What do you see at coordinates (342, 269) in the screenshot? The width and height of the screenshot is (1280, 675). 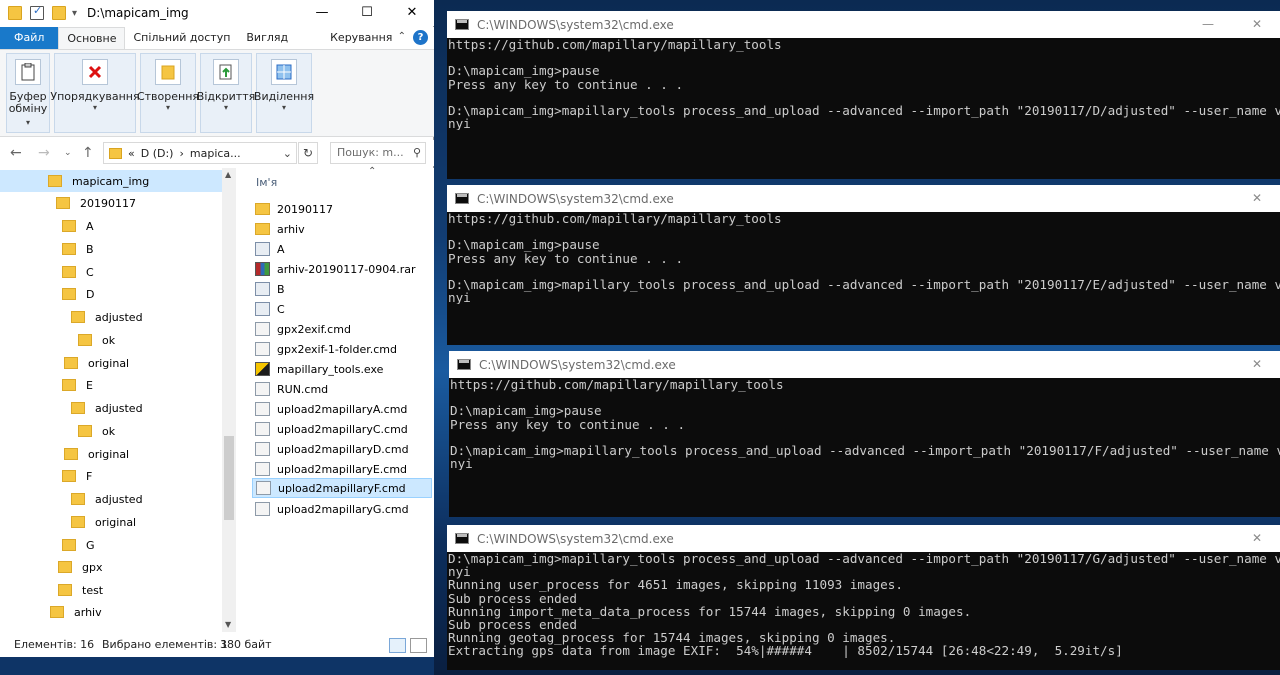 I see `file-item: arhiv-20190117-0904.rar` at bounding box center [342, 269].